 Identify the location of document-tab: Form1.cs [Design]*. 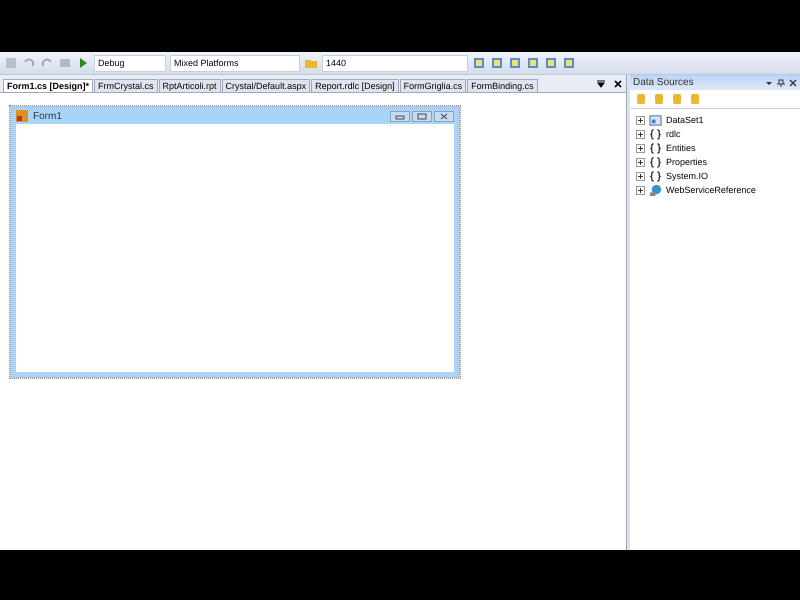
(48, 85).